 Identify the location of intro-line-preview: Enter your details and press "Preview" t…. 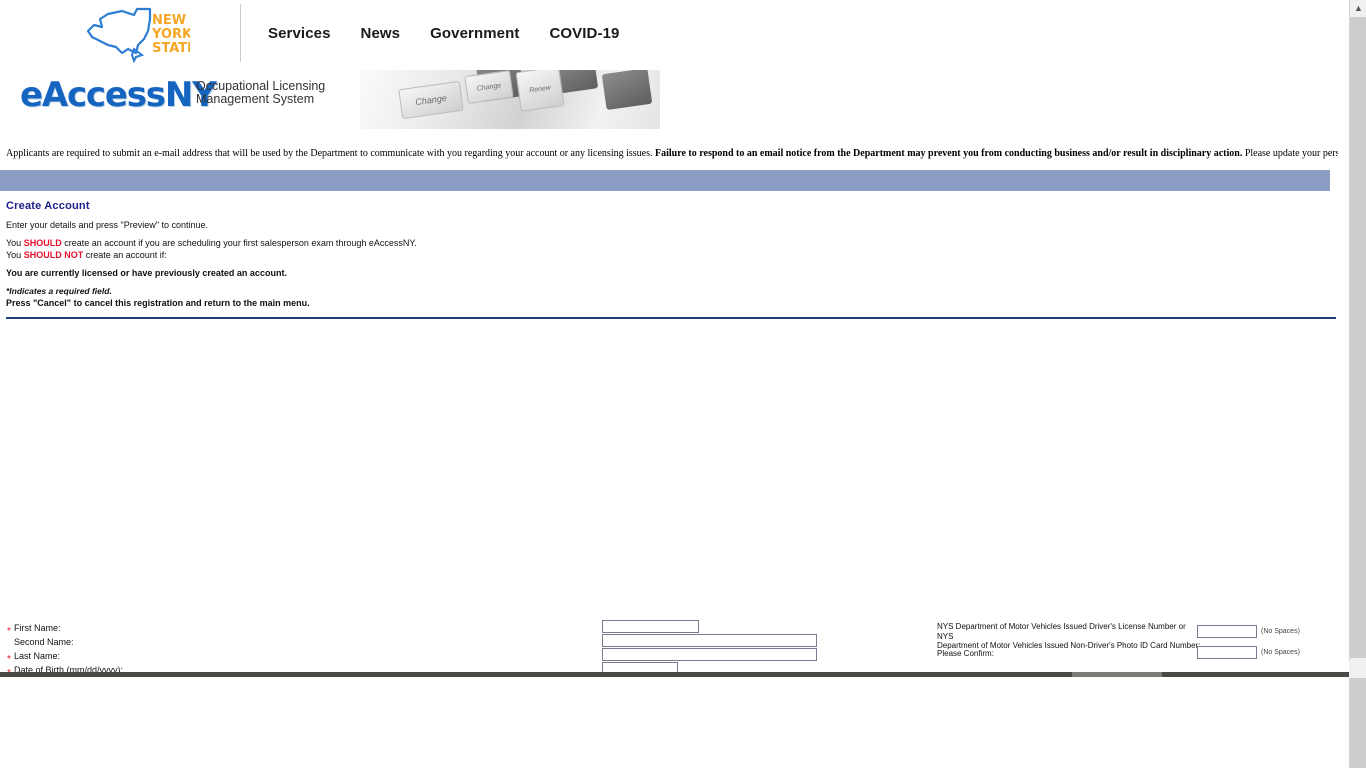
(107, 225).